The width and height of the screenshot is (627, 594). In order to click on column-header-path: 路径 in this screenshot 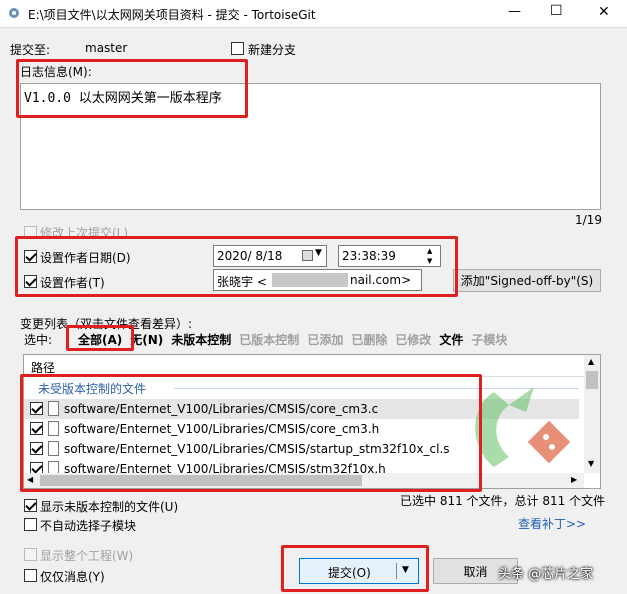, I will do `click(43, 367)`.